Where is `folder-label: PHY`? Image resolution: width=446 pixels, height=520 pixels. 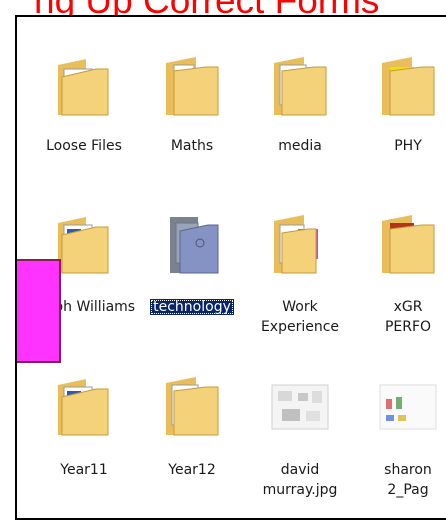 folder-label: PHY is located at coordinates (408, 146).